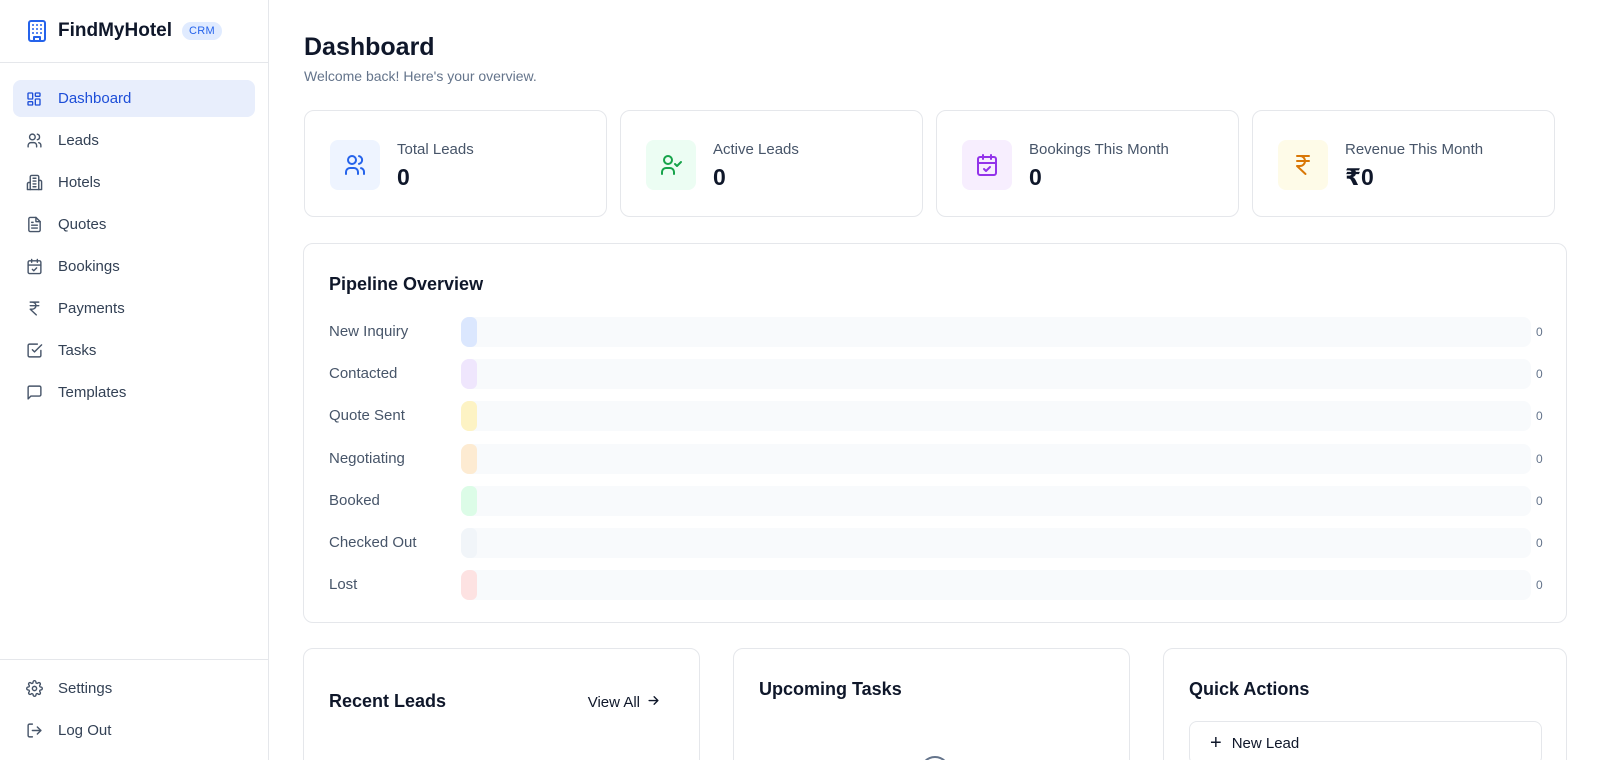 The height and width of the screenshot is (760, 1600). Describe the element at coordinates (134, 688) in the screenshot. I see `sidebar-item-settings: Settings` at that location.